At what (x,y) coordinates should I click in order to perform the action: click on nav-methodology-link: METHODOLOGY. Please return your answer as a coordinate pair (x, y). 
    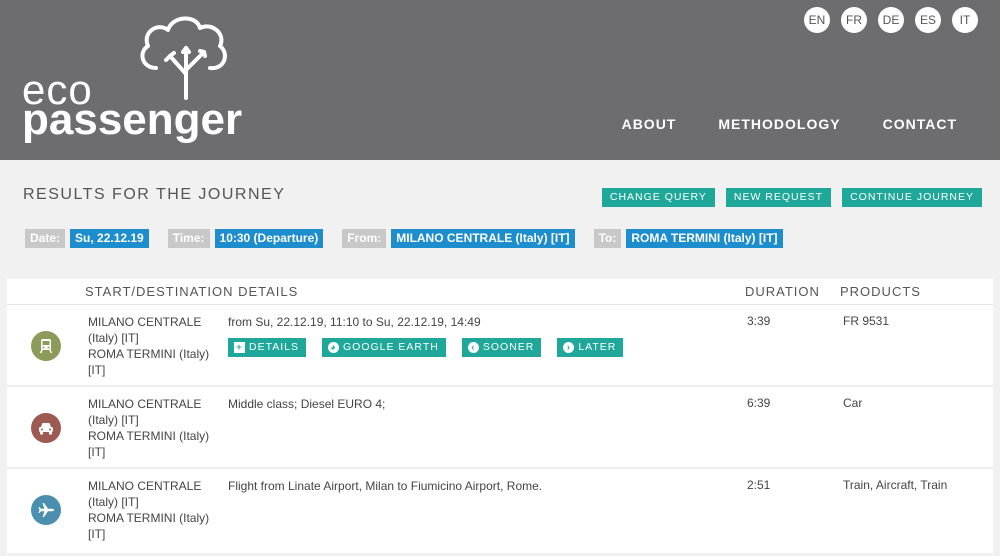
    Looking at the image, I should click on (779, 124).